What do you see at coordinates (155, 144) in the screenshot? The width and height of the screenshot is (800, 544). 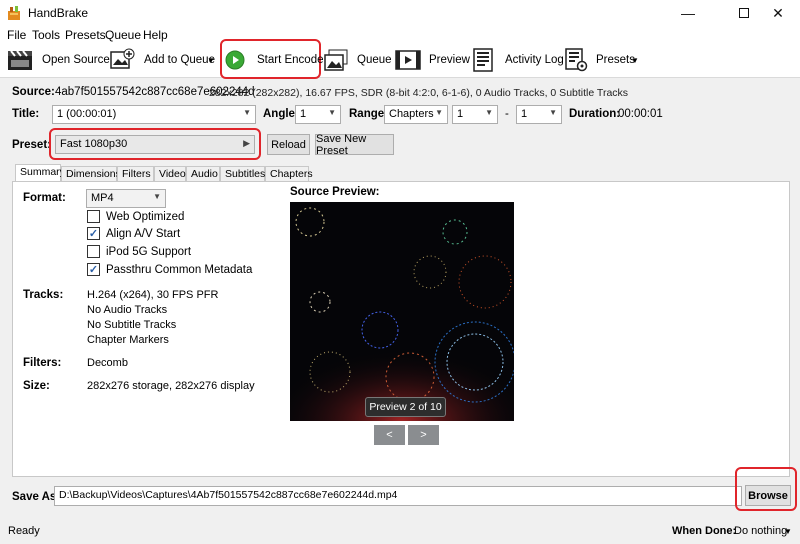 I see `preset-select: Fast 1080p30 ▶` at bounding box center [155, 144].